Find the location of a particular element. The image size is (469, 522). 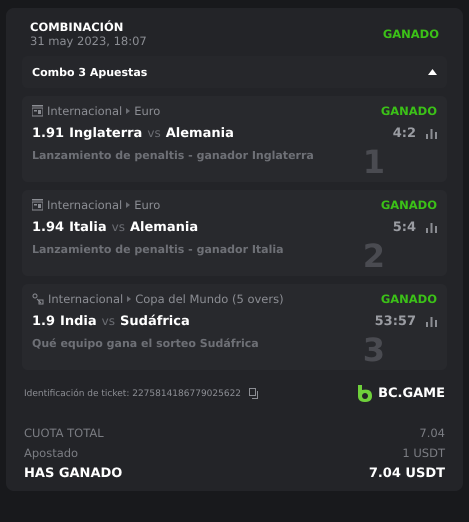

logo-icon is located at coordinates (365, 393).